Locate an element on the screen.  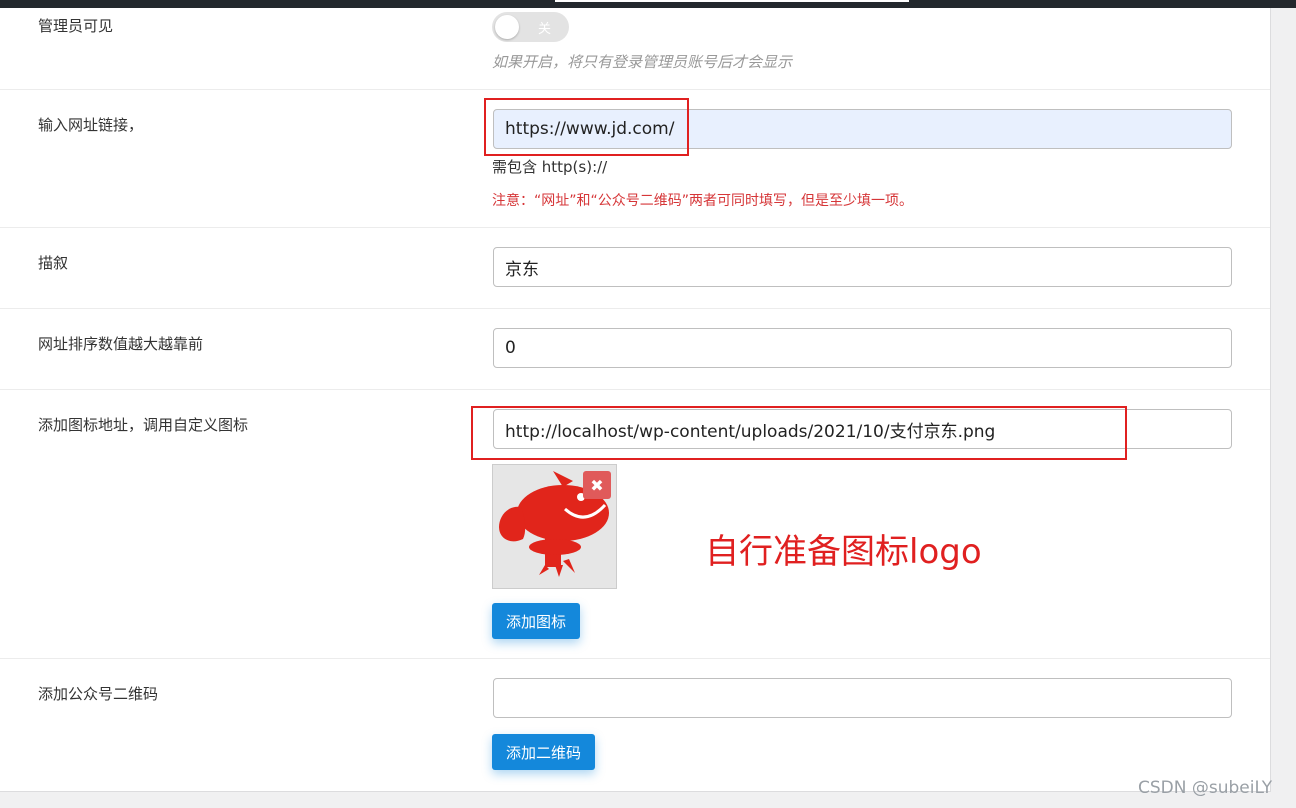
admin-visible-hint: 如果开启，将只有登录管理员账号后才会显示 is located at coordinates (642, 62).